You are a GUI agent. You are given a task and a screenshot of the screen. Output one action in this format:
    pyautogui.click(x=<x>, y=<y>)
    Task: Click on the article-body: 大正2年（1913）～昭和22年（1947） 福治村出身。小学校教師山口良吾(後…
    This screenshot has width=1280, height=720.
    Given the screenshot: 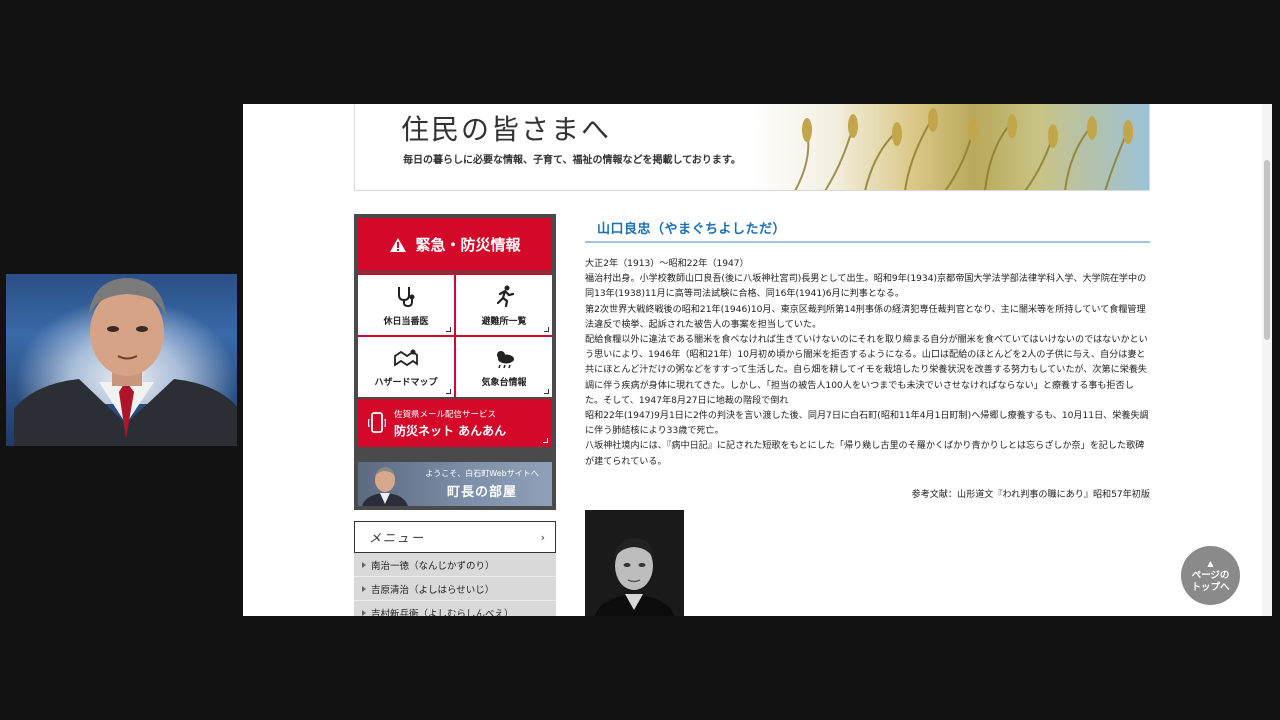 What is the action you would take?
    pyautogui.click(x=867, y=363)
    